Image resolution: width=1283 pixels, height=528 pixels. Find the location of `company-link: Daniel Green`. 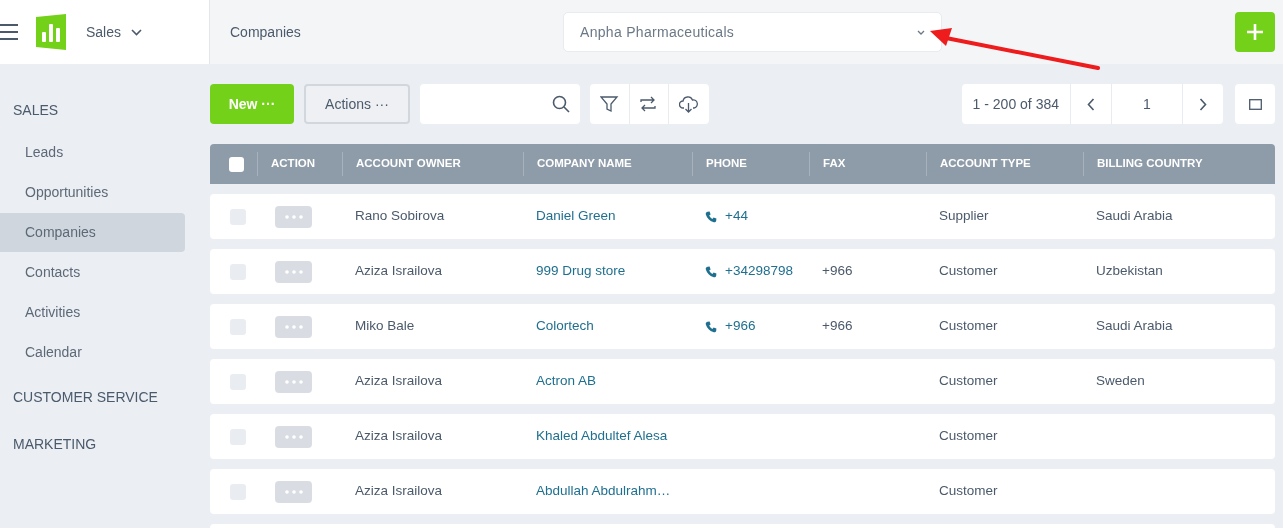

company-link: Daniel Green is located at coordinates (576, 216).